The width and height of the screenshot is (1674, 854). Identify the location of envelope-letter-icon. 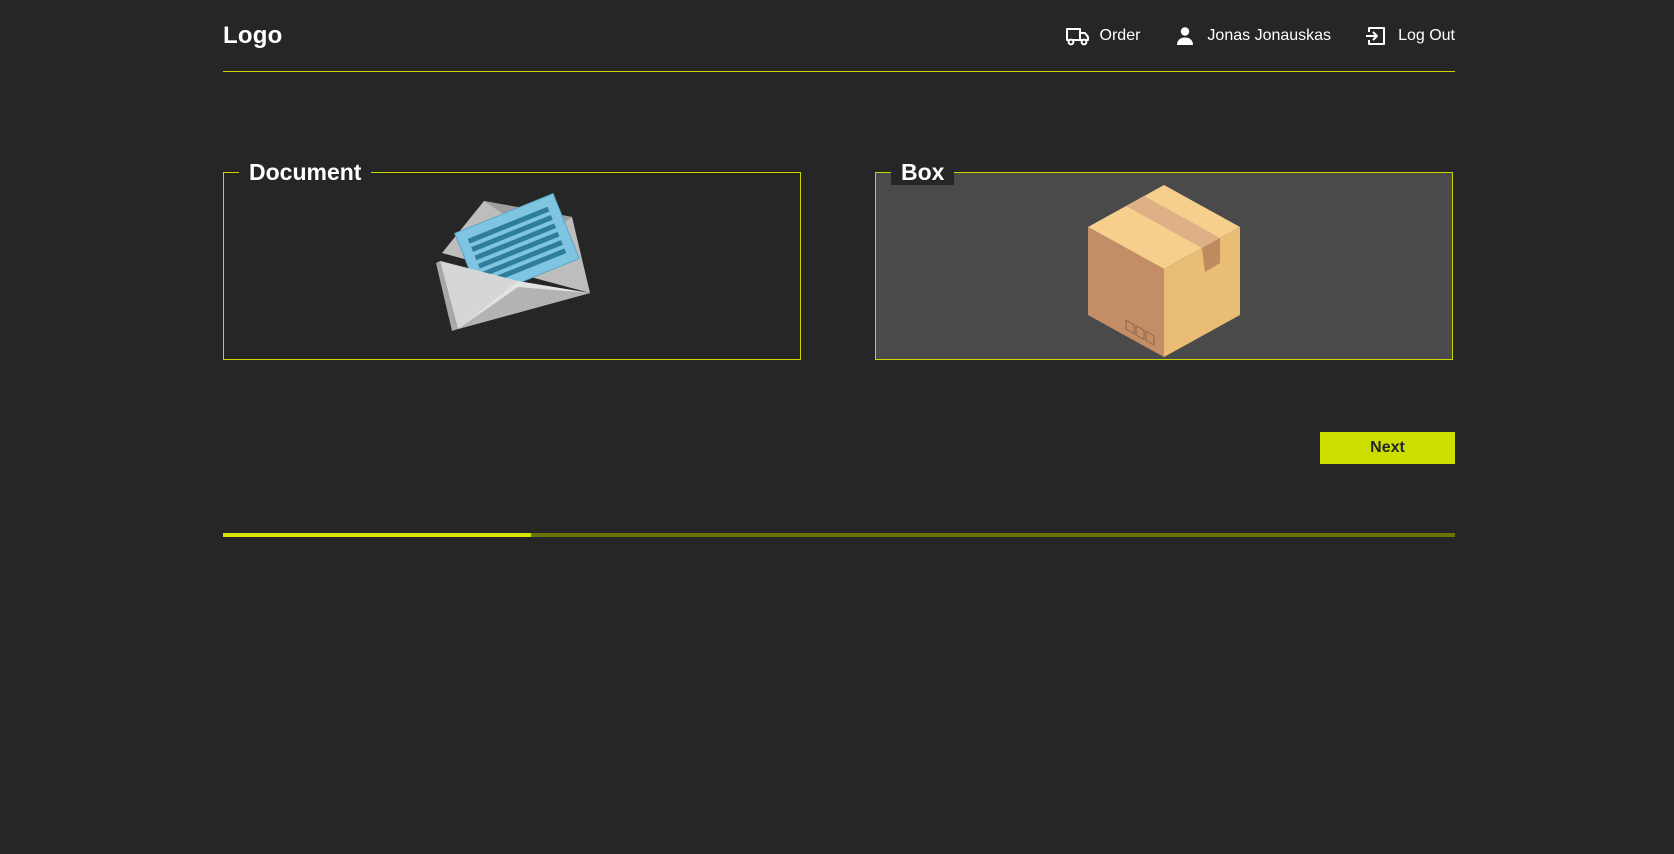
(512, 258).